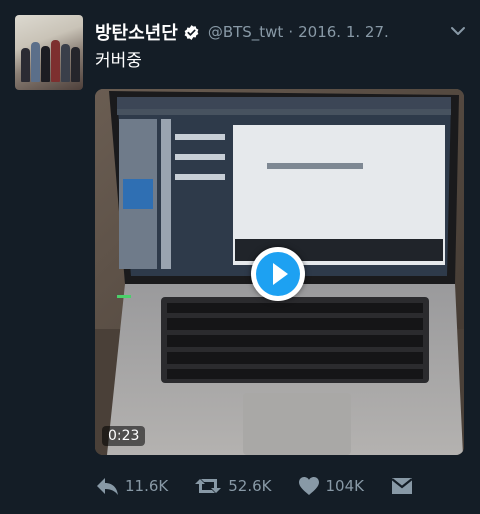 The height and width of the screenshot is (514, 480). What do you see at coordinates (124, 436) in the screenshot?
I see `video-duration: 0:23` at bounding box center [124, 436].